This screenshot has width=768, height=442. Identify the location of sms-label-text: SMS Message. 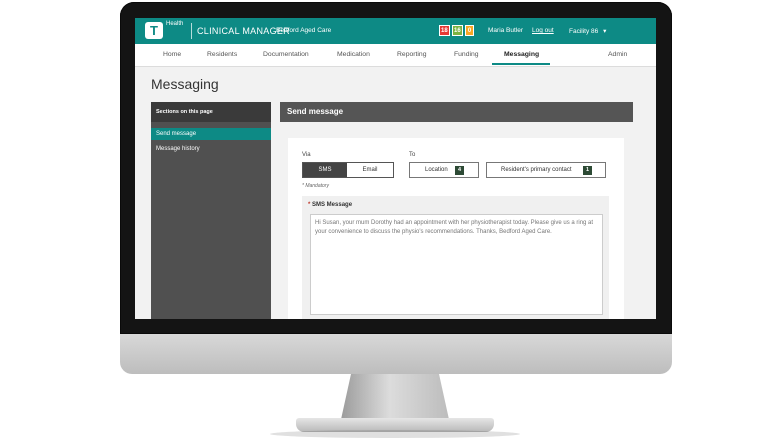
(332, 205).